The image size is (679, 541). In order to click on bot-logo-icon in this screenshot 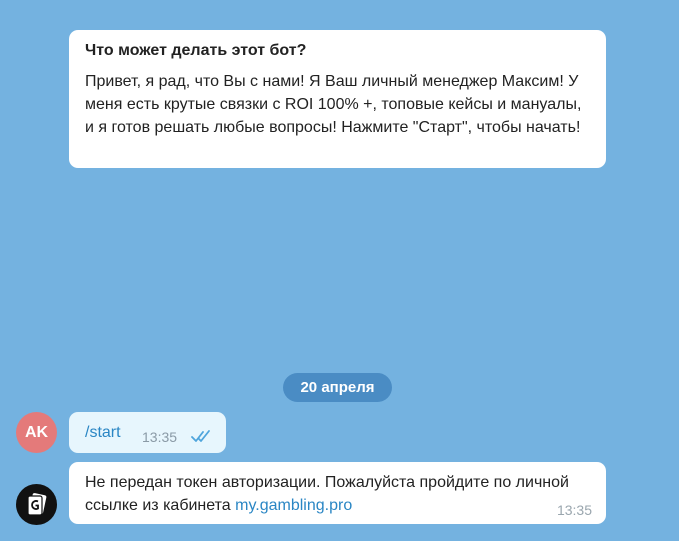, I will do `click(37, 504)`.